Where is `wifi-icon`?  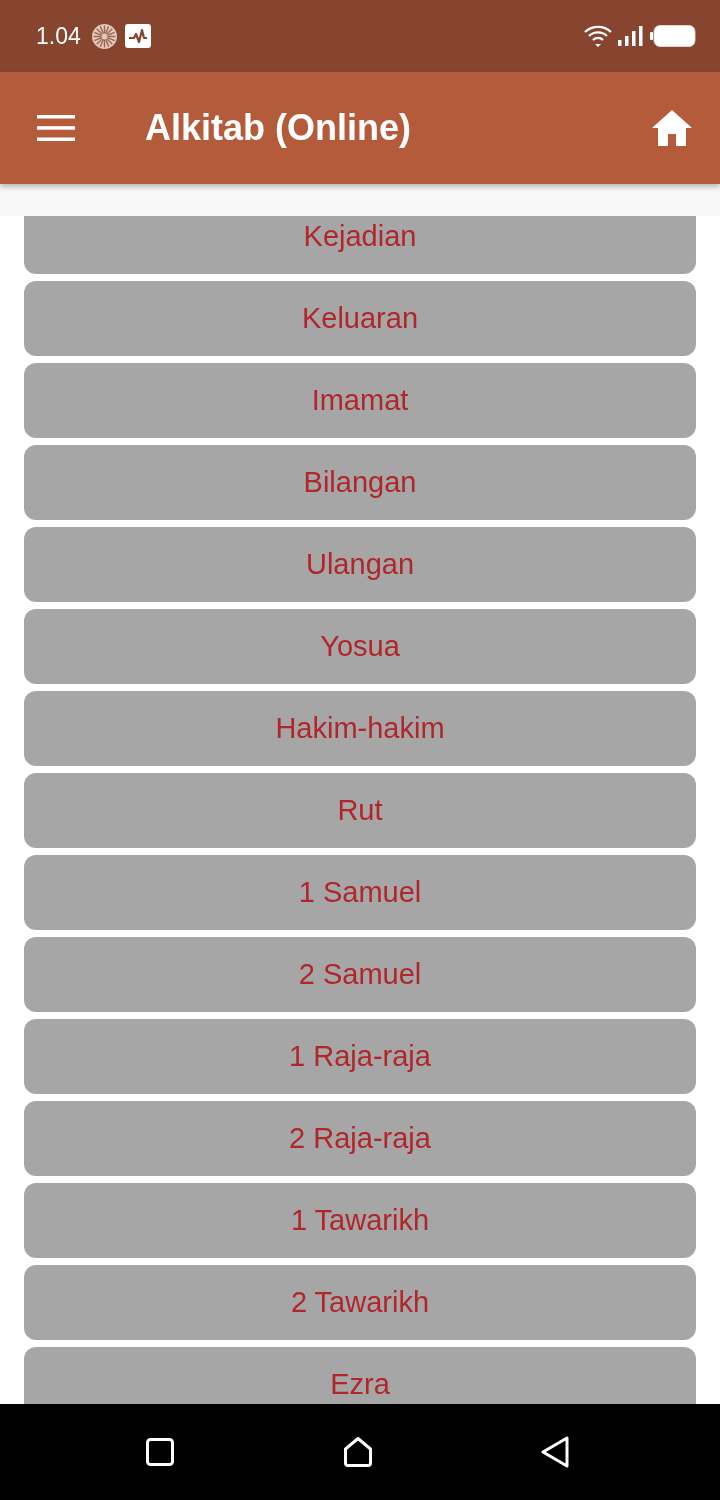
wifi-icon is located at coordinates (598, 36).